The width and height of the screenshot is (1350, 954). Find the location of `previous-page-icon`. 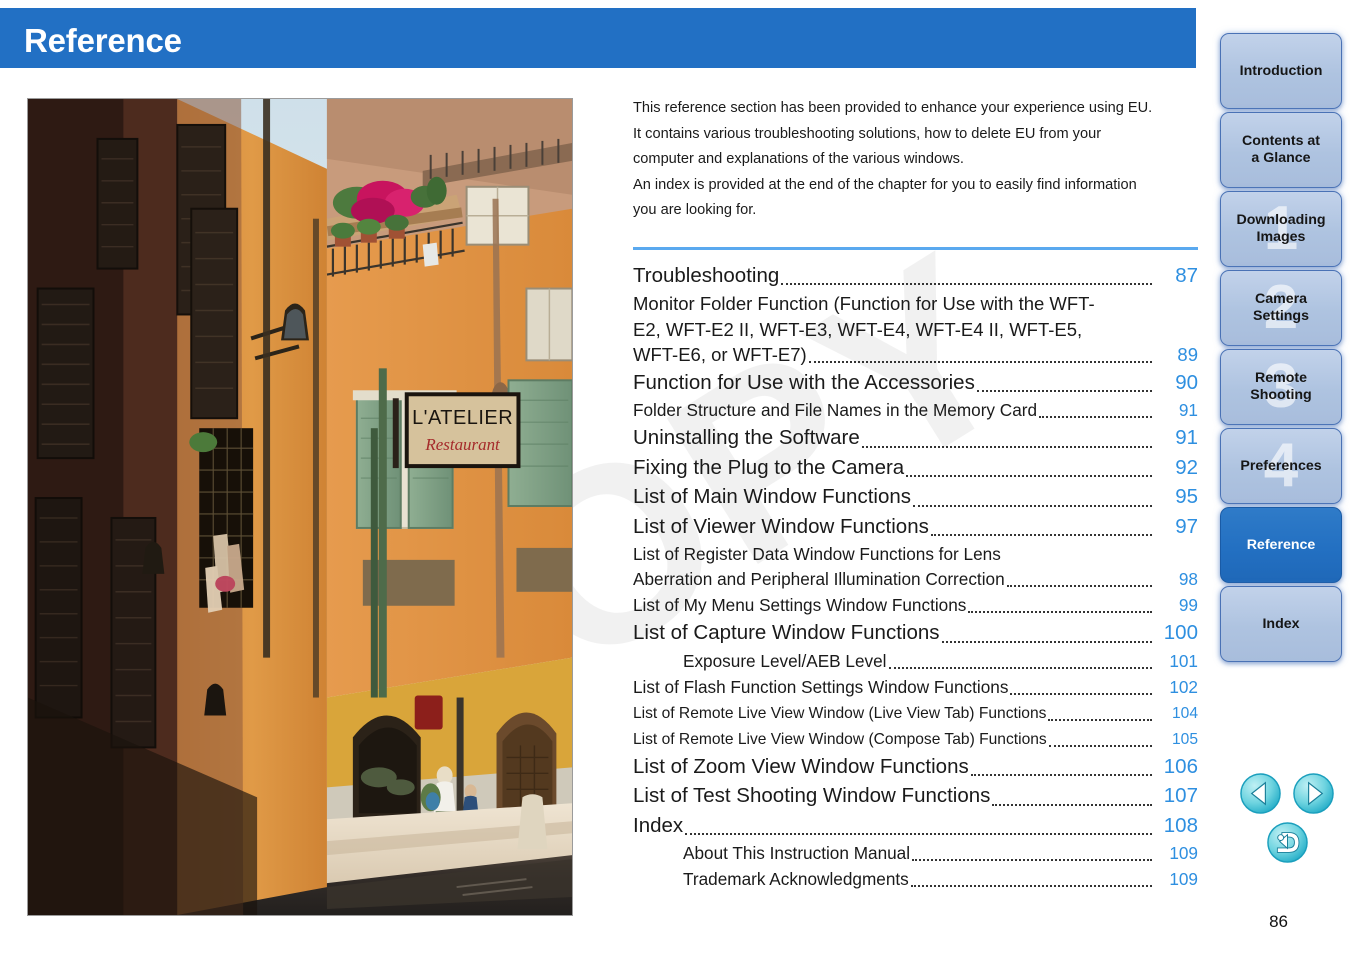

previous-page-icon is located at coordinates (1260, 793).